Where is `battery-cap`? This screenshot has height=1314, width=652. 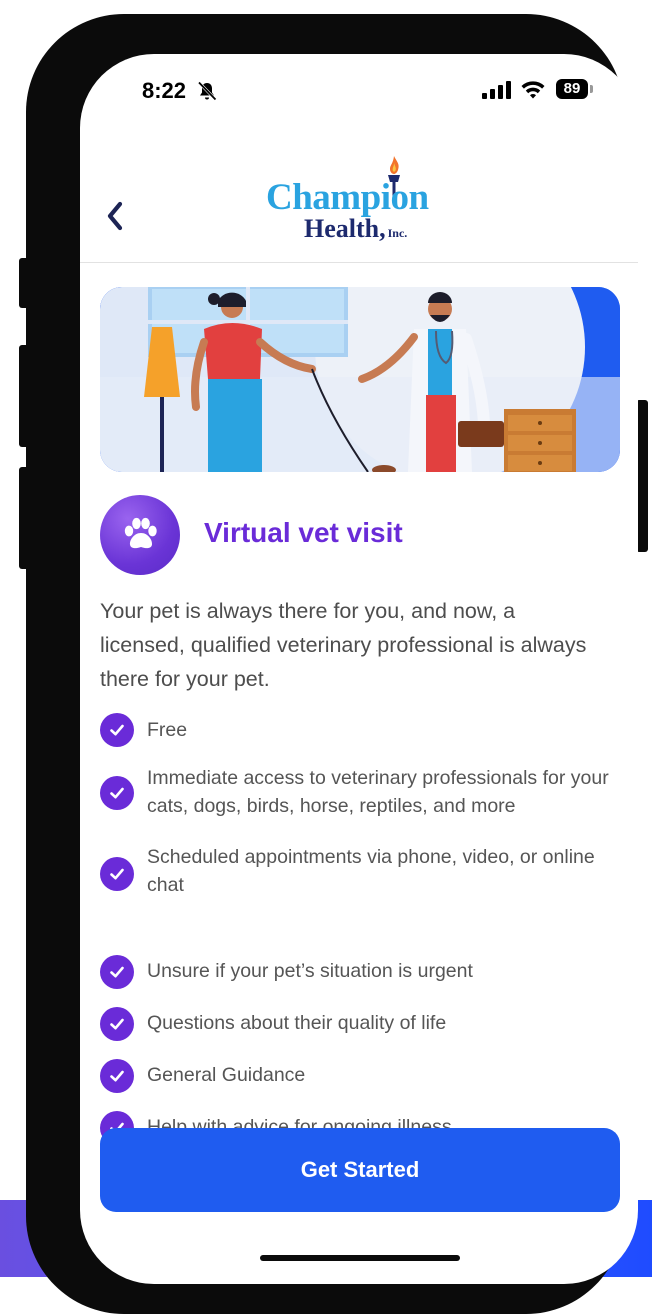 battery-cap is located at coordinates (591, 89).